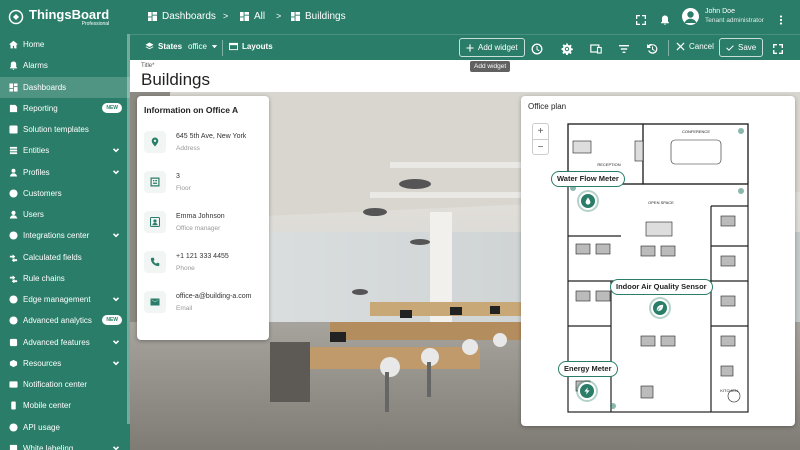 This screenshot has height=450, width=800. What do you see at coordinates (65, 257) in the screenshot?
I see `sidebar-item-calculated-fields: Calculated fields` at bounding box center [65, 257].